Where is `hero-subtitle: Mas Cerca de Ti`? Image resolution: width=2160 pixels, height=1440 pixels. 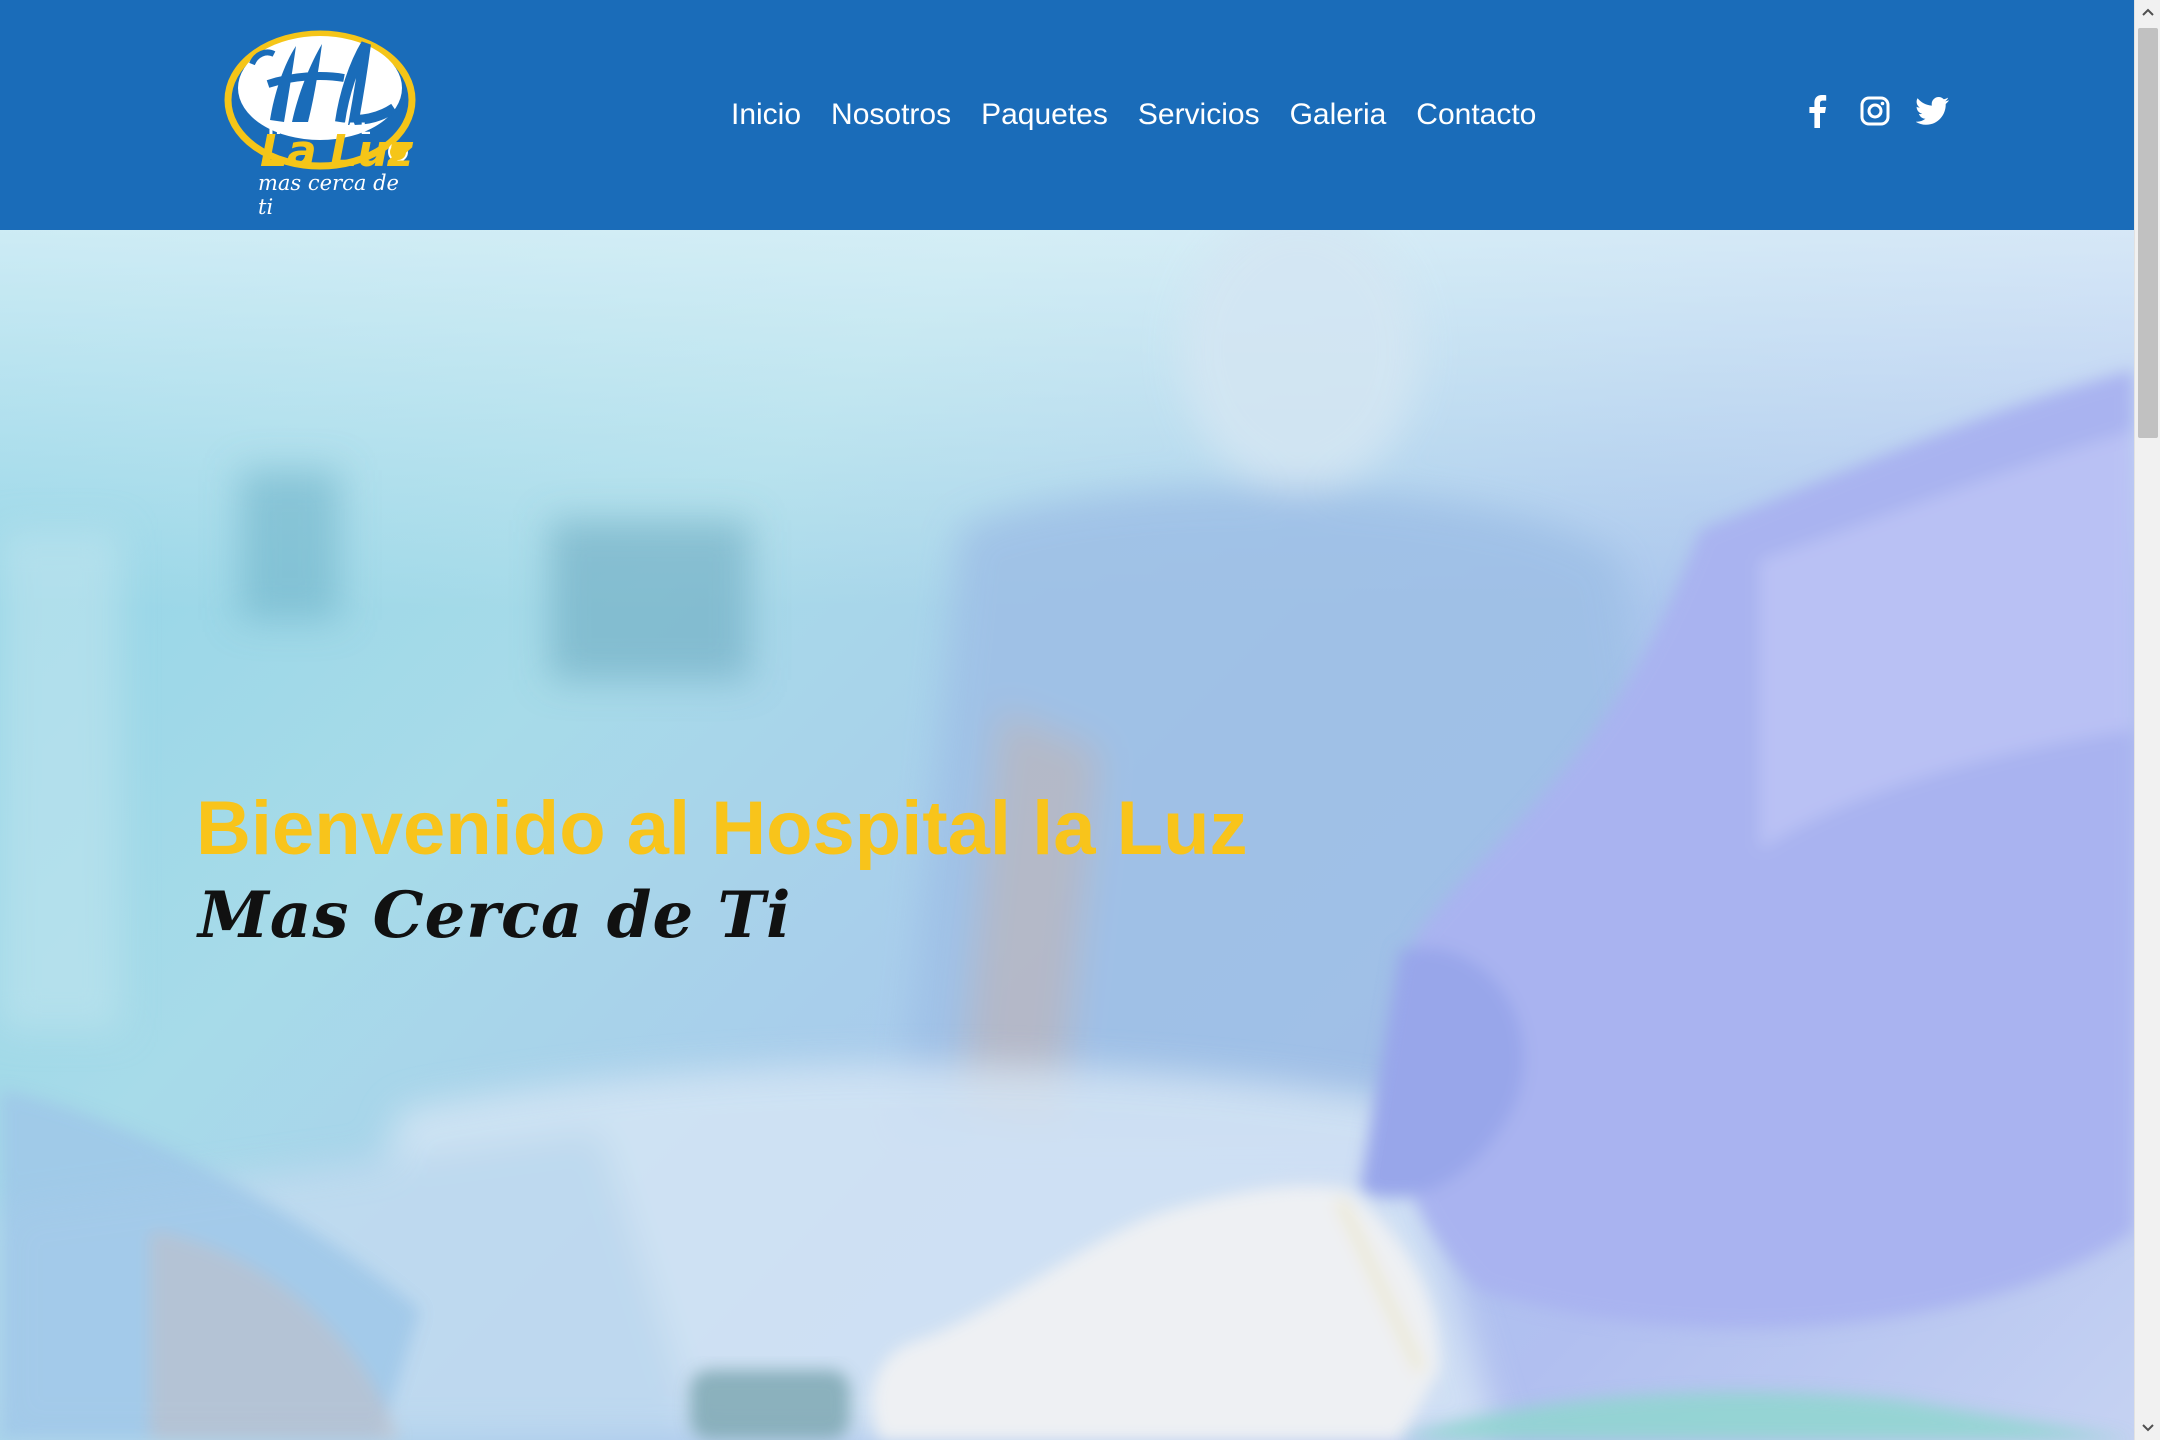 hero-subtitle: Mas Cerca de Ti is located at coordinates (495, 915).